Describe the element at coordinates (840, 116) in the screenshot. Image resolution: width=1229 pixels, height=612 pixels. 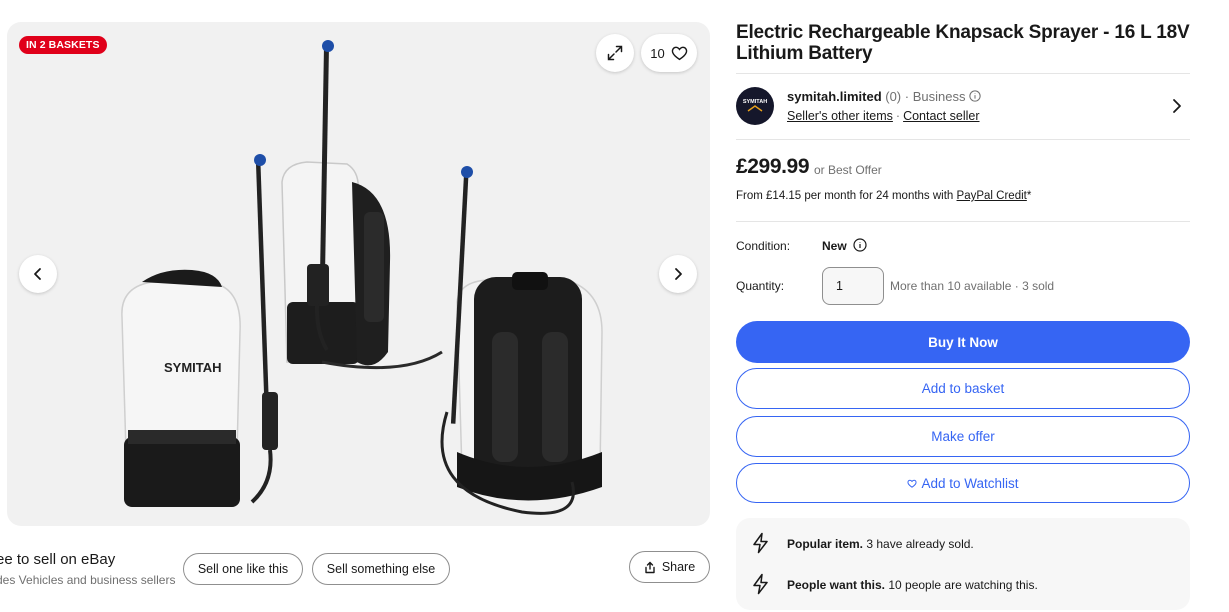
I see `sellers-other-items-link: Seller's other items` at that location.